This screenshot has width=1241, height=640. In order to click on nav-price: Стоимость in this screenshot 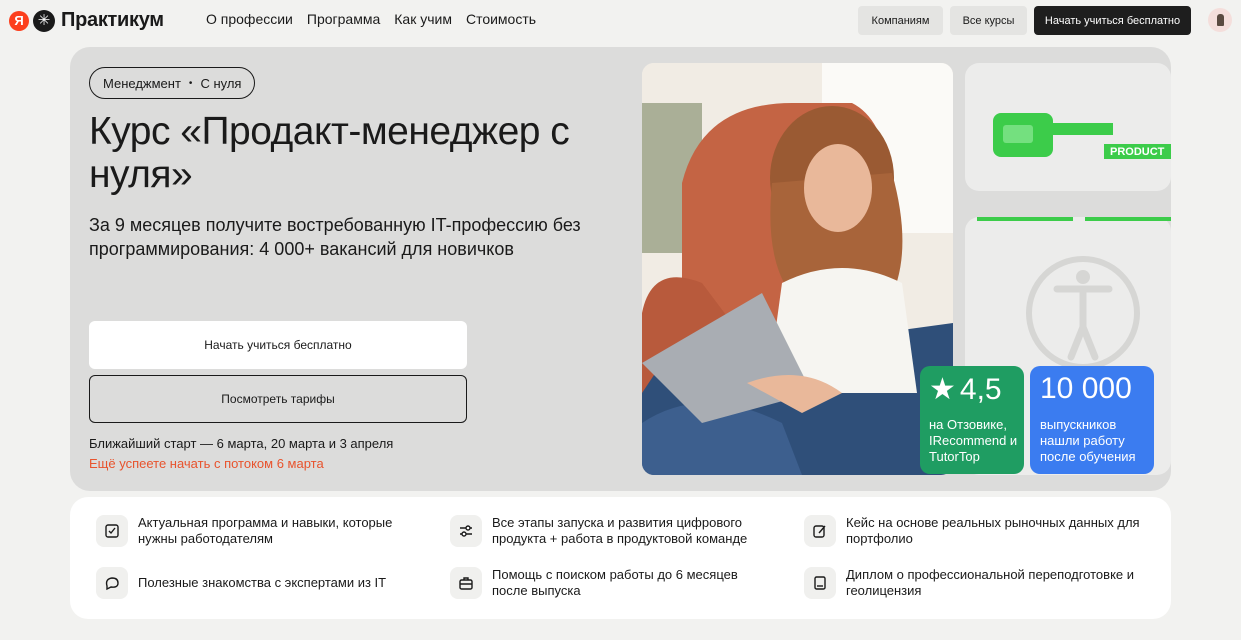, I will do `click(501, 19)`.